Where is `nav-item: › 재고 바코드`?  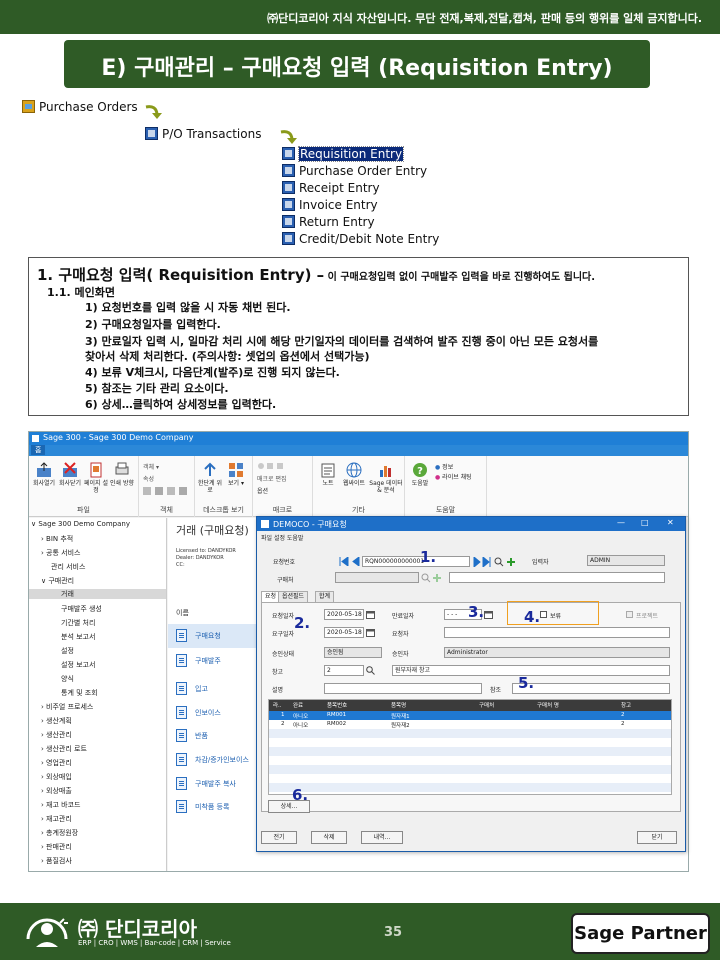
nav-item: › 재고 바코드 is located at coordinates (60, 805).